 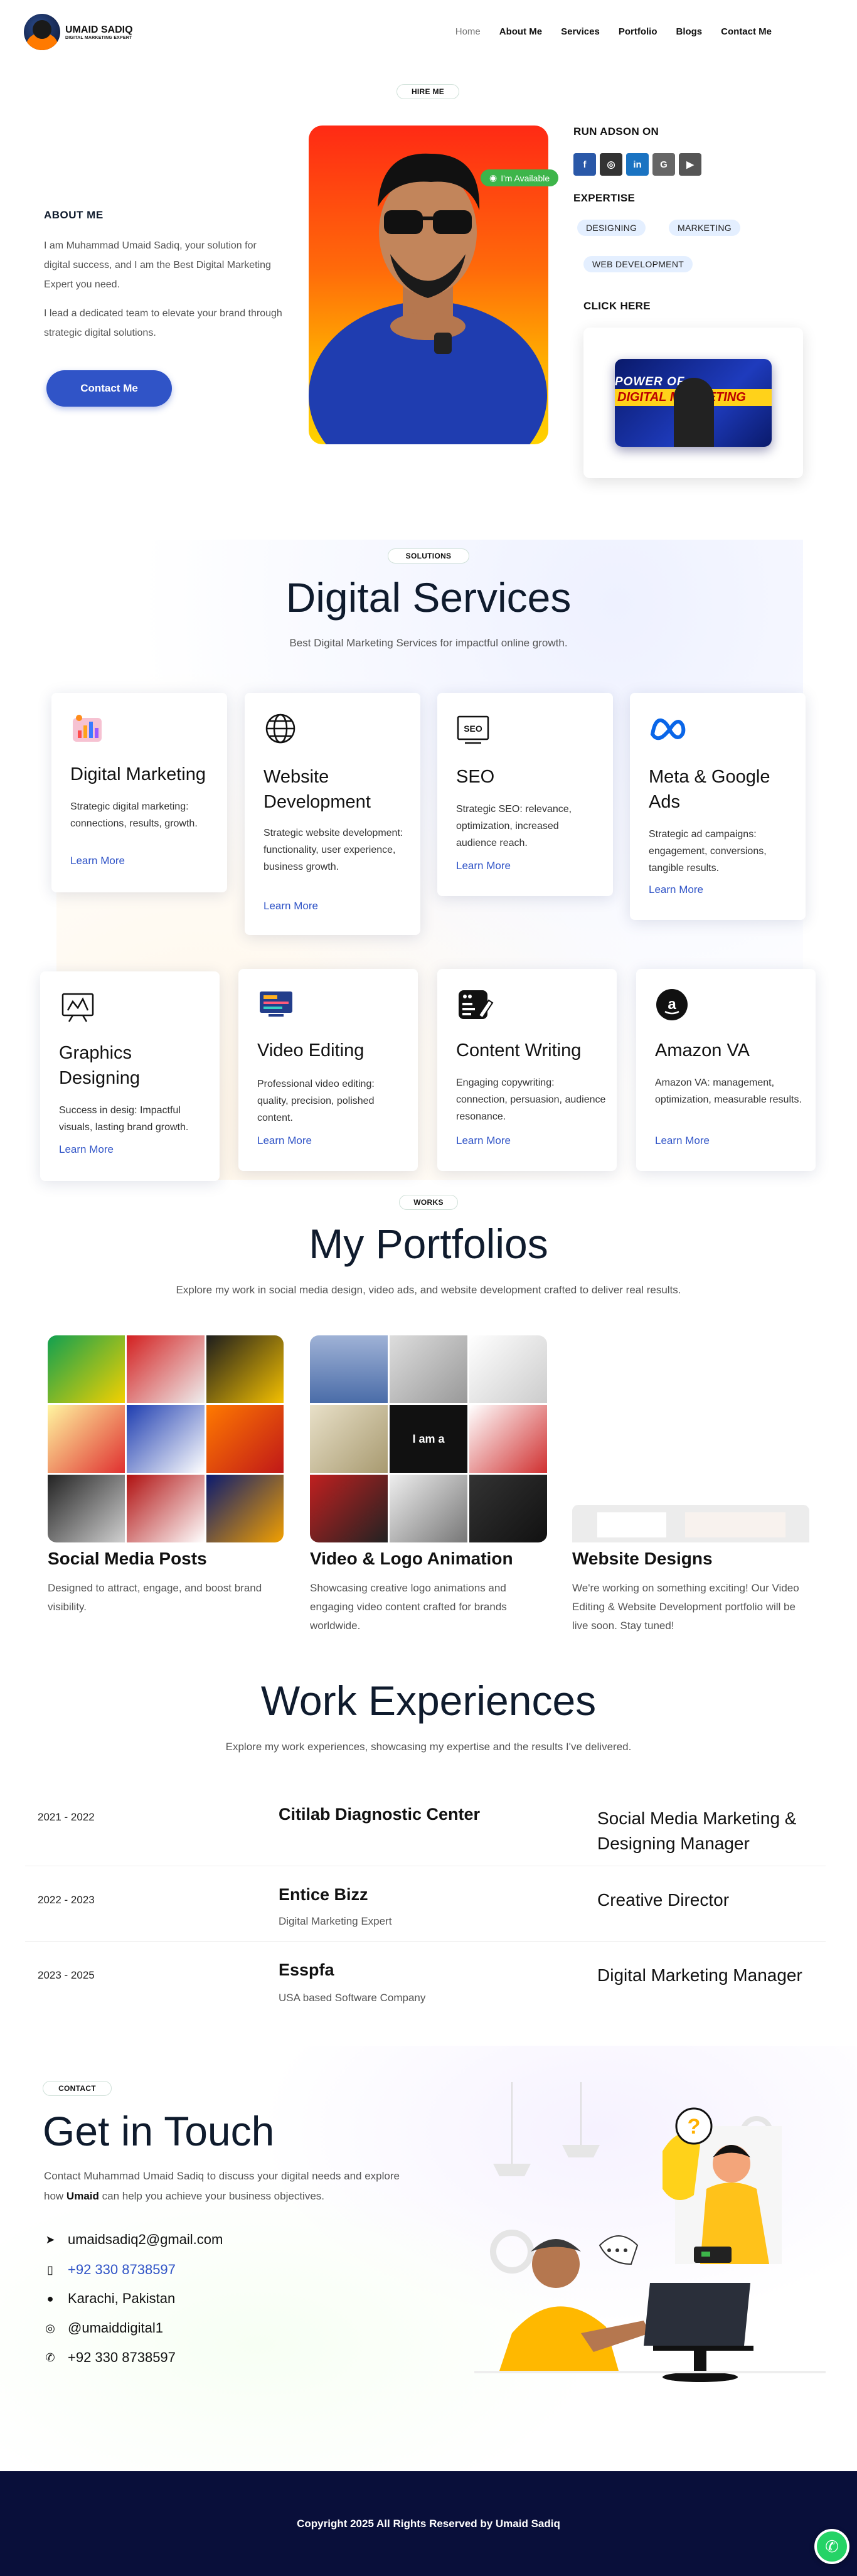 What do you see at coordinates (428, 1244) in the screenshot?
I see `portfolio-title: My Portfolios` at bounding box center [428, 1244].